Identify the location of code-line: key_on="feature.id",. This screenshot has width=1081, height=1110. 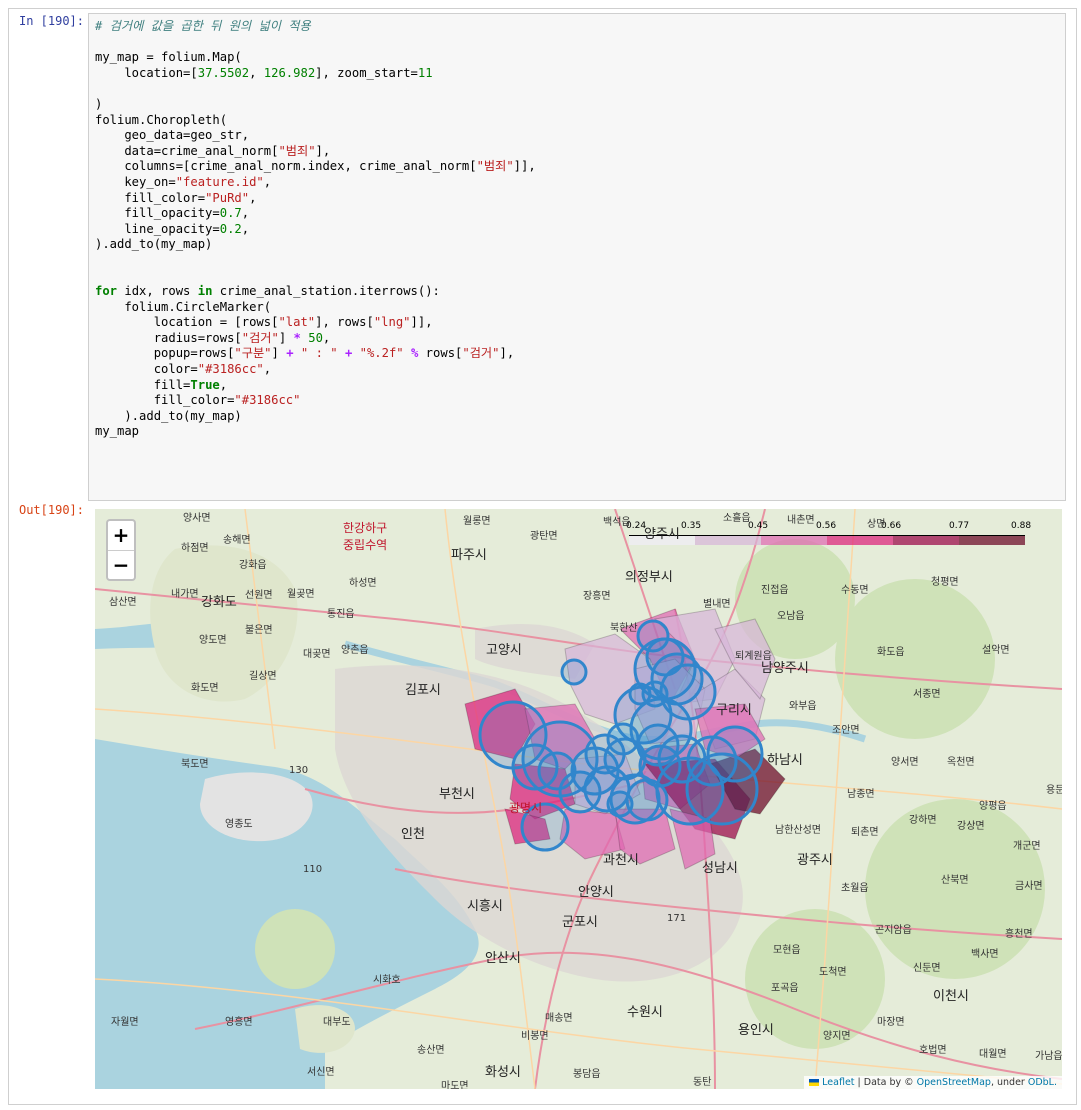
(183, 181).